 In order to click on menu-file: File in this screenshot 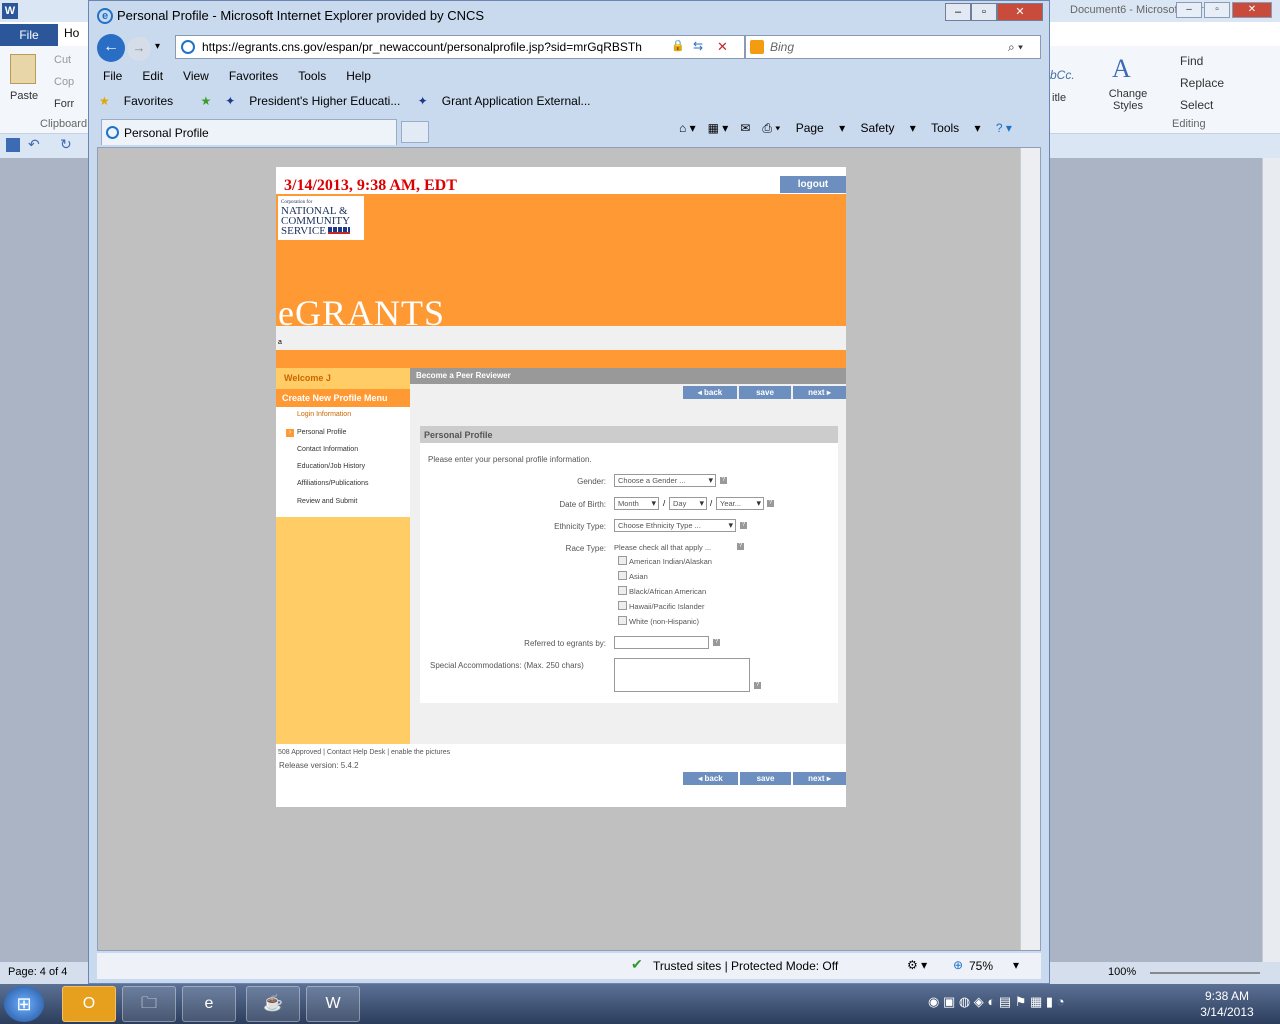, I will do `click(111, 74)`.